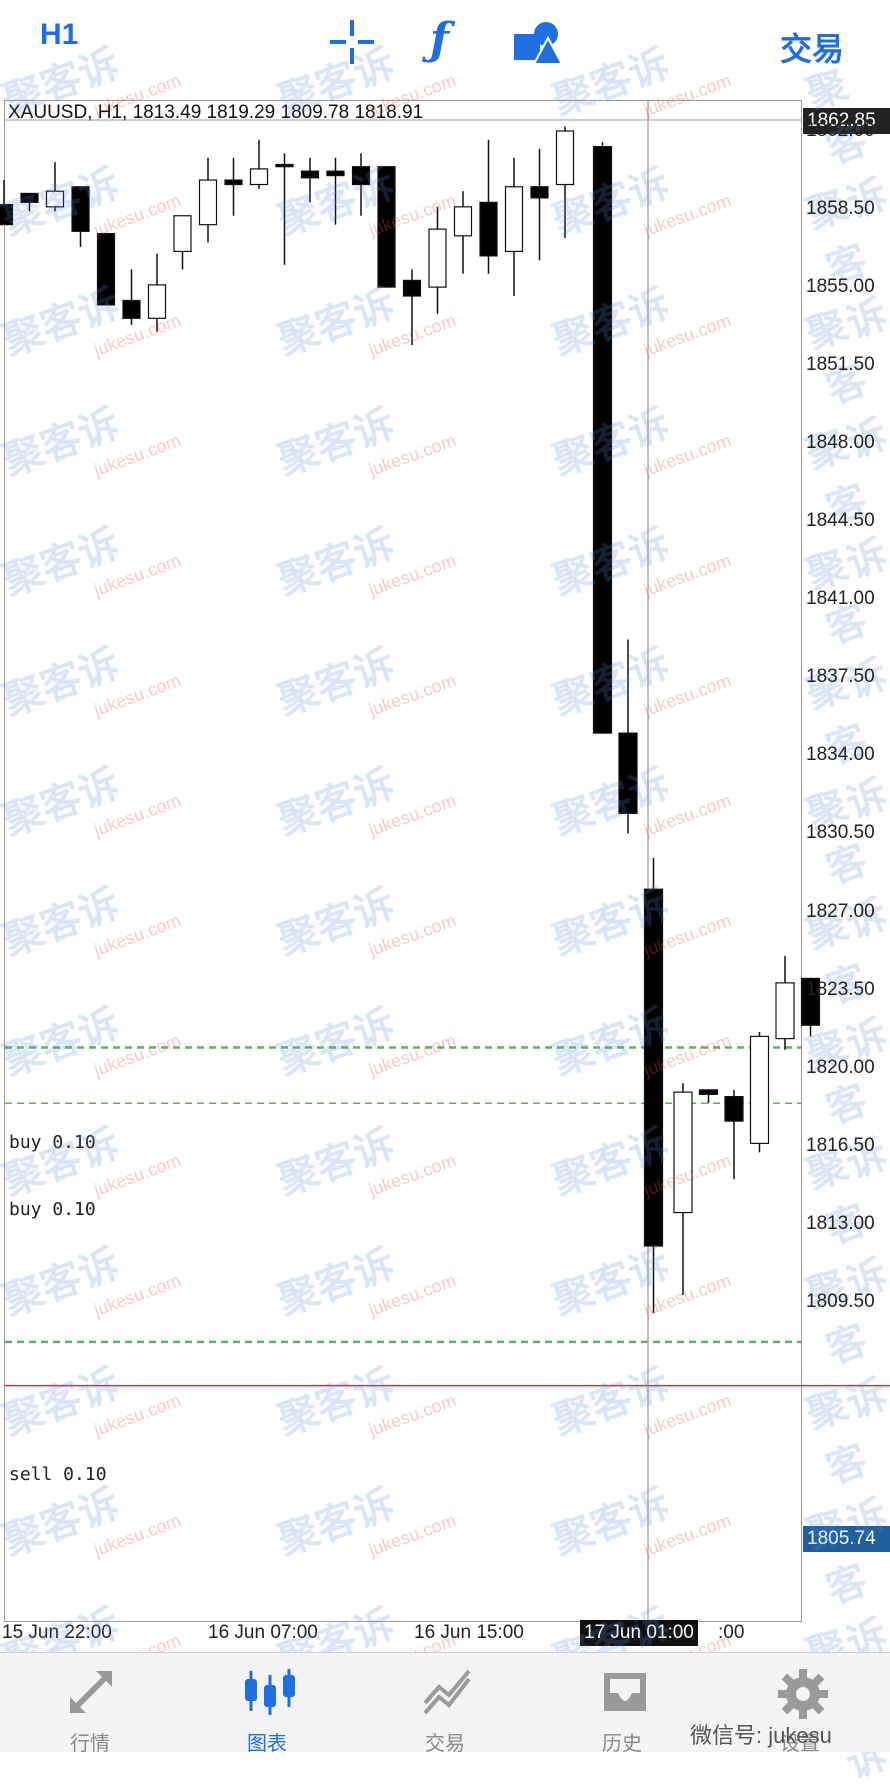 Image resolution: width=890 pixels, height=1790 pixels. Describe the element at coordinates (622, 1744) in the screenshot. I see `nav-label: 历史` at that location.